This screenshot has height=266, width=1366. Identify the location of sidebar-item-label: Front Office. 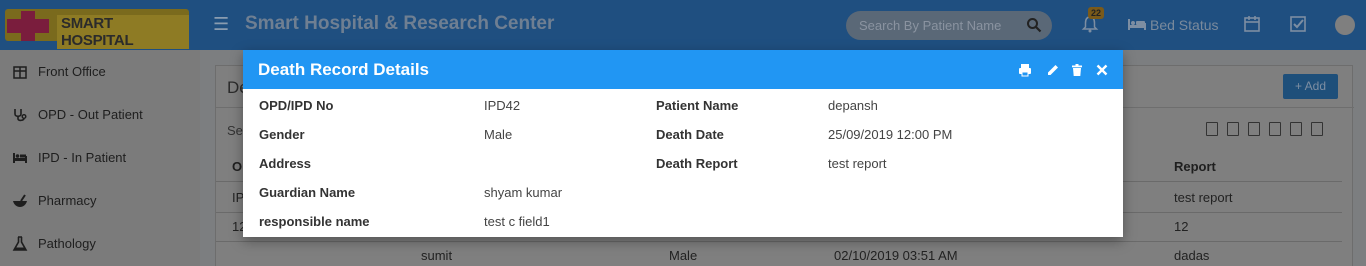
(72, 71).